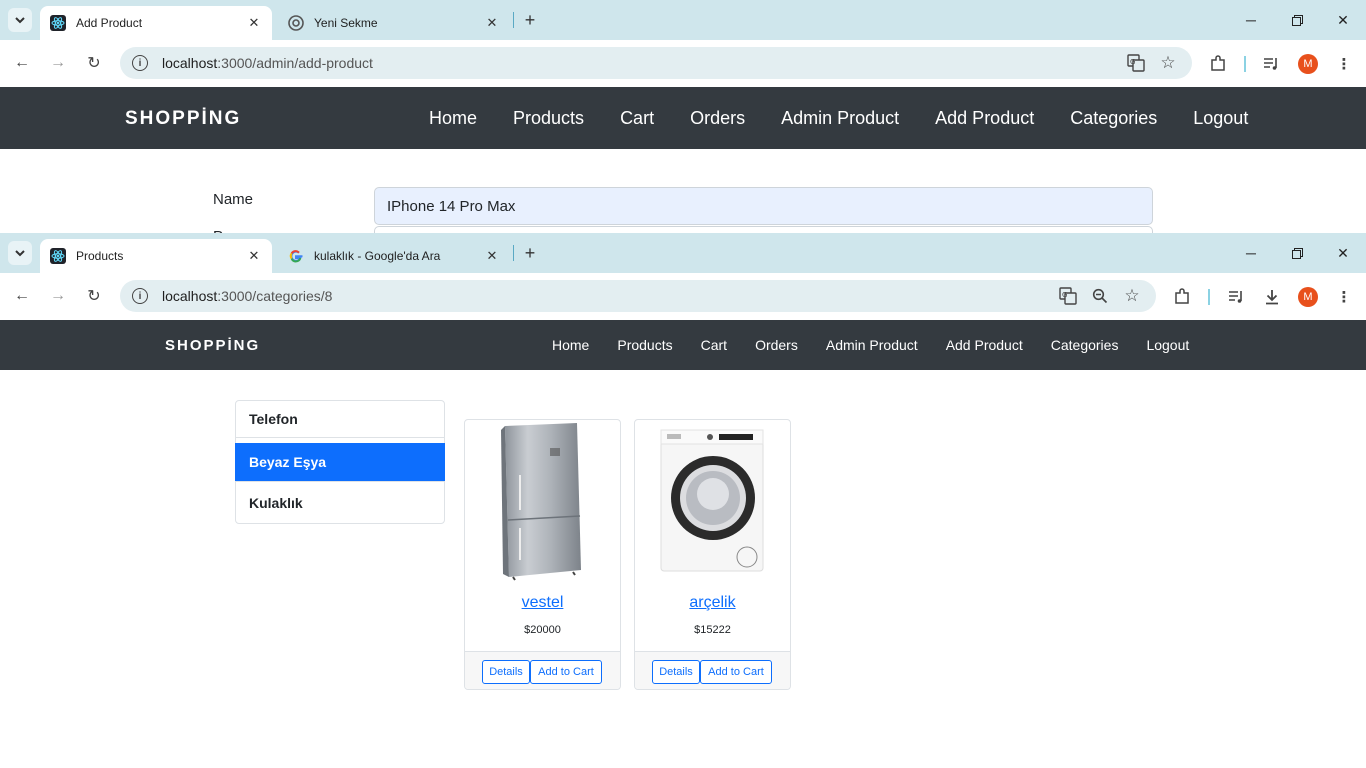 This screenshot has height=768, width=1366. Describe the element at coordinates (394, 23) in the screenshot. I see `tab-yeni-sekme: Yeni Sekme ✕` at that location.